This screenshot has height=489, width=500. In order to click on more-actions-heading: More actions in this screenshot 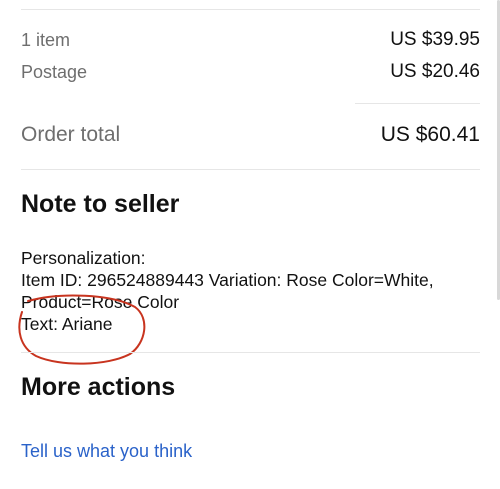, I will do `click(98, 387)`.